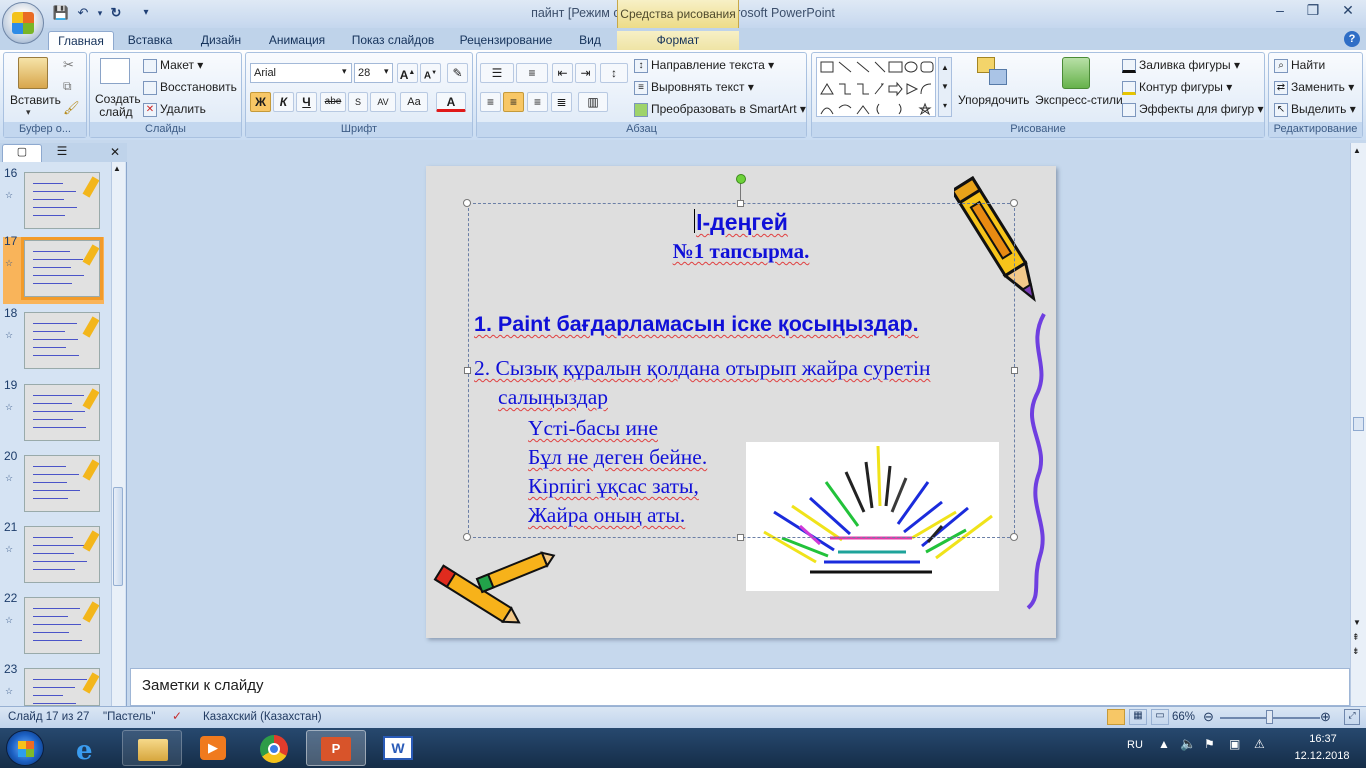 Image resolution: width=1366 pixels, height=768 pixels. What do you see at coordinates (1325, 717) in the screenshot?
I see `zoom-in-icon: ⊕` at bounding box center [1325, 717].